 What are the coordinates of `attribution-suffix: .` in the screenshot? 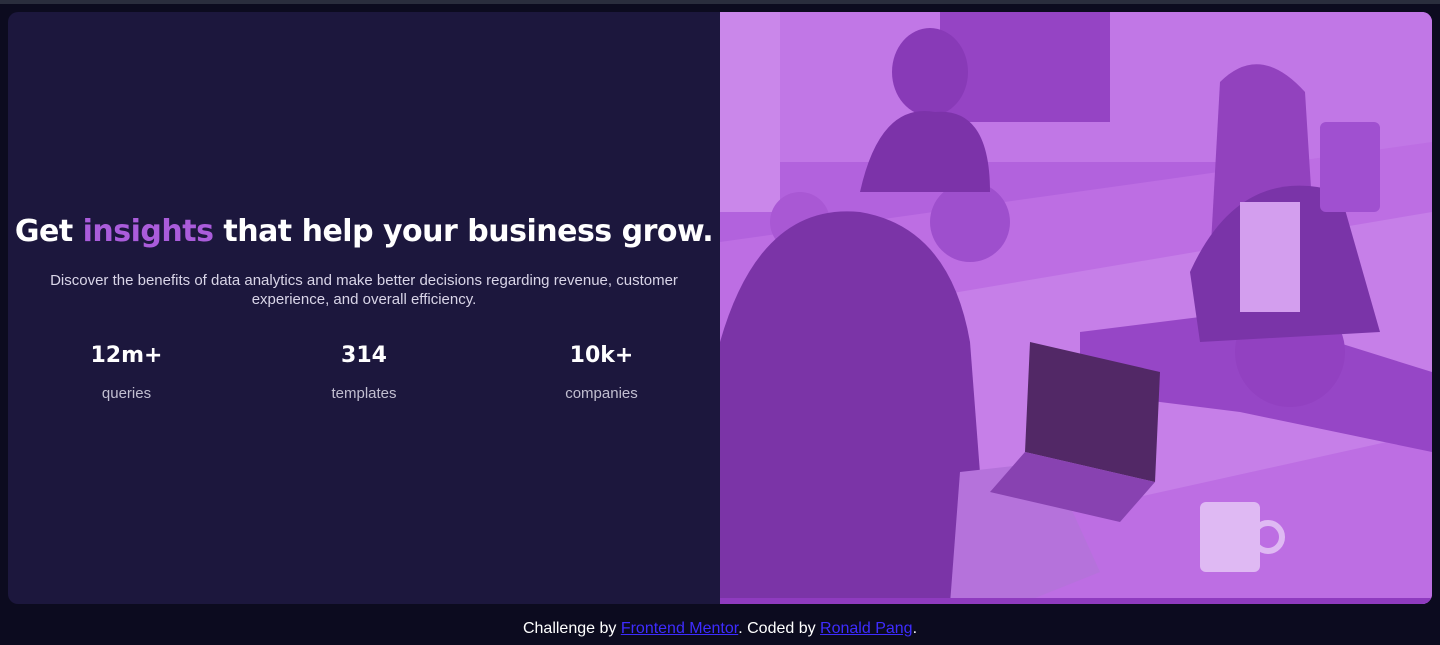 It's located at (915, 628).